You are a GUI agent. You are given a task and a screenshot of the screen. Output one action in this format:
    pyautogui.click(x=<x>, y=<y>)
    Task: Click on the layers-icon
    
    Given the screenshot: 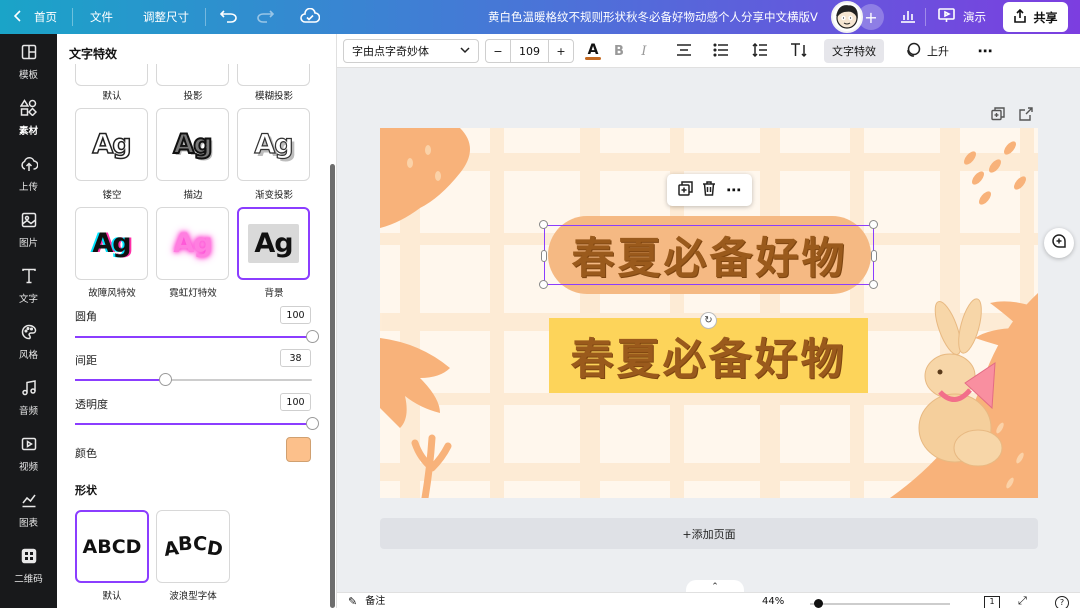 What is the action you would take?
    pyautogui.click(x=913, y=51)
    